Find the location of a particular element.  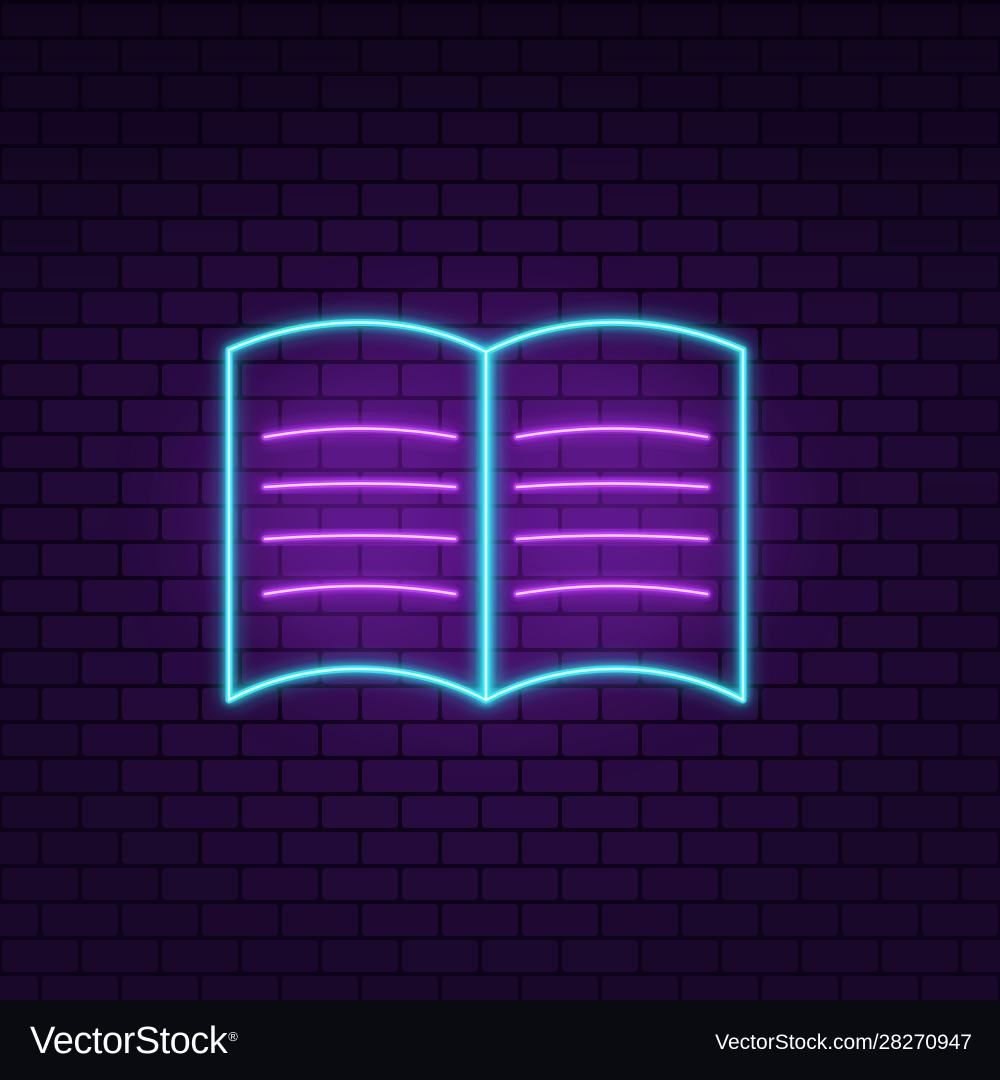

vectorstock-logo: VectorStock® is located at coordinates (134, 1041).